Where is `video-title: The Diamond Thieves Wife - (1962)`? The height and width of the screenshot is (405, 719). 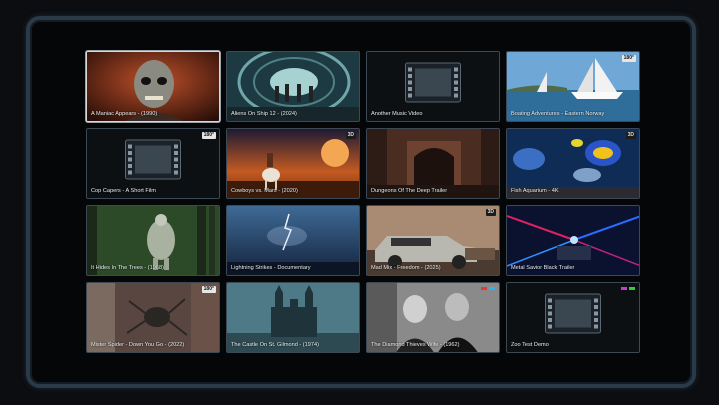 video-title: The Diamond Thieves Wife - (1962) is located at coordinates (415, 345).